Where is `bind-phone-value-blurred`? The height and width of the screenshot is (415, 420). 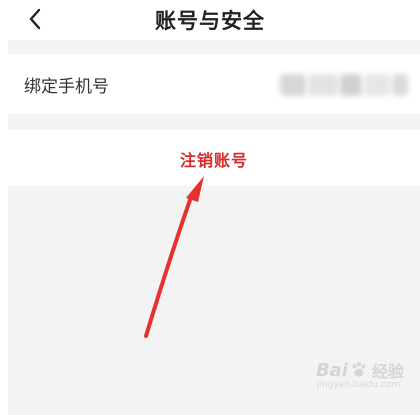 bind-phone-value-blurred is located at coordinates (344, 85).